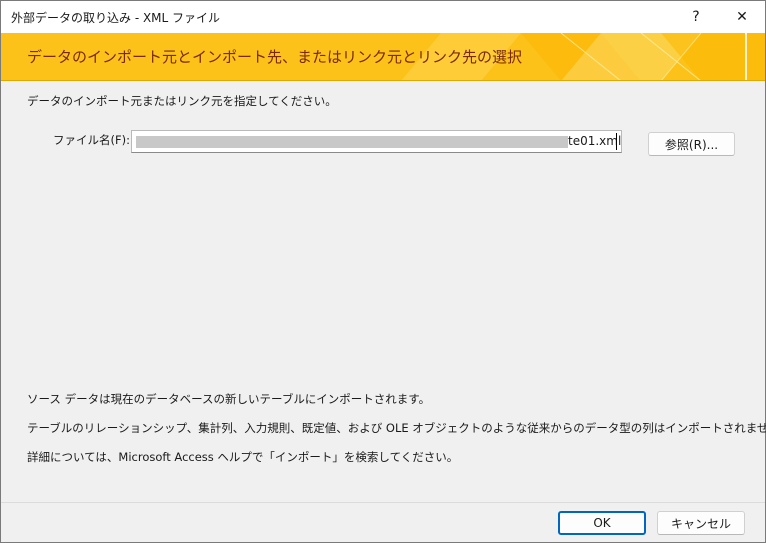 The image size is (766, 543). I want to click on import-note: ソース データは現在のデータベースの新しいテーブルにインポートされます。, so click(229, 399).